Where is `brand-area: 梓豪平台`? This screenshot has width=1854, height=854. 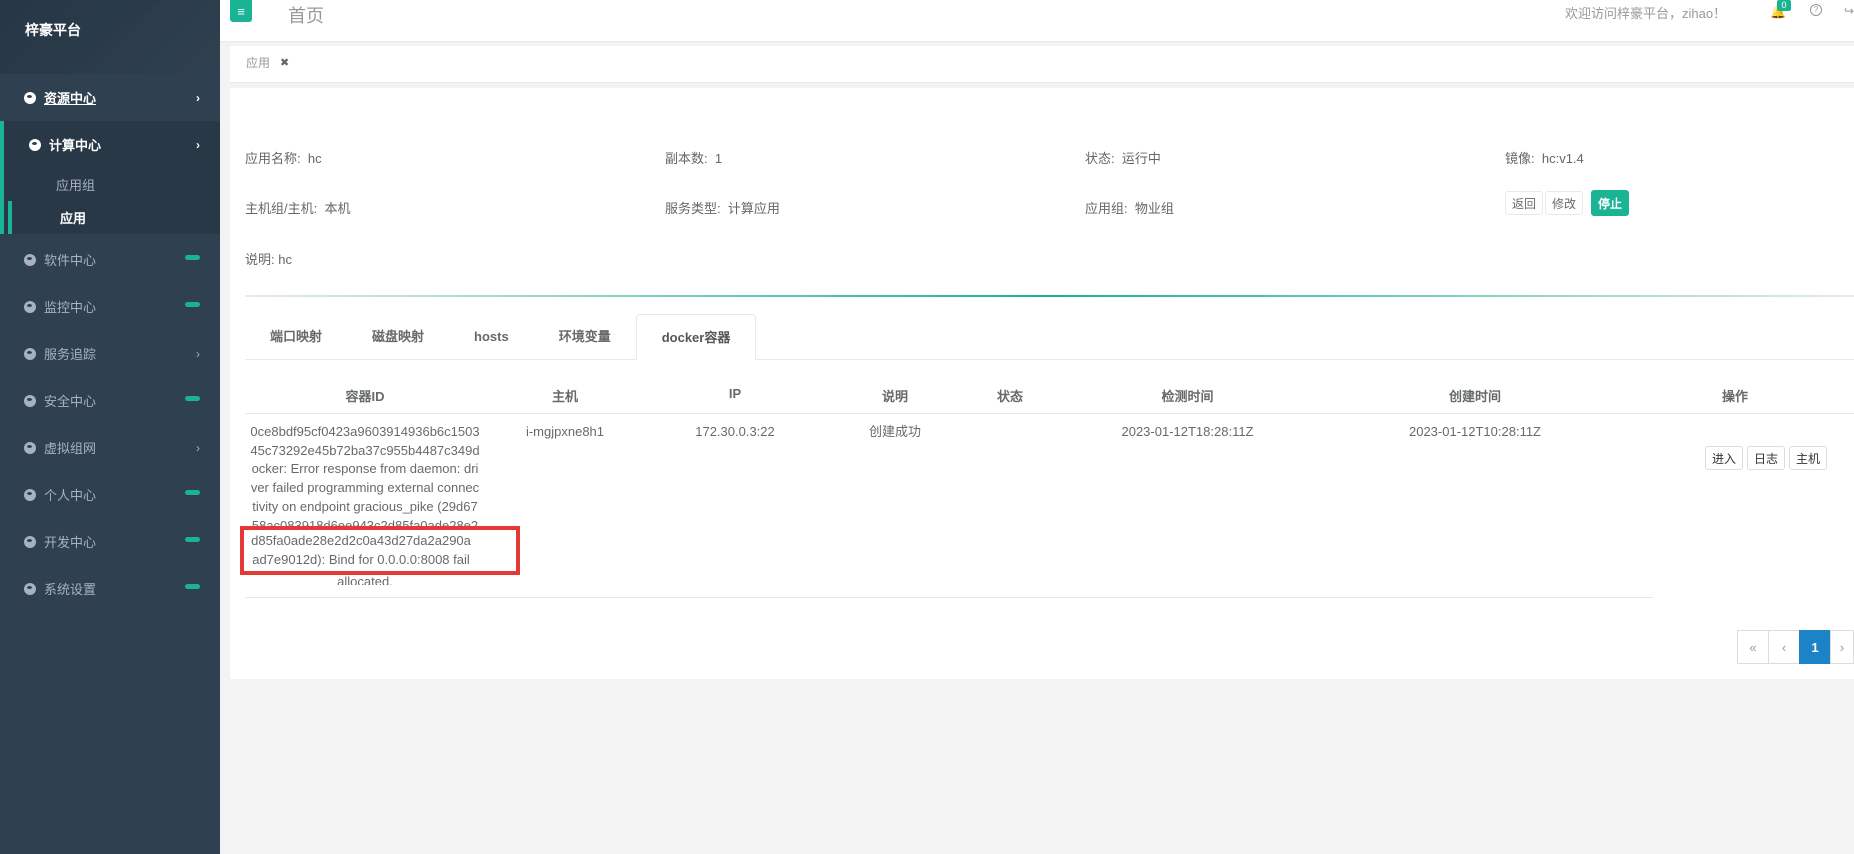 brand-area: 梓豪平台 is located at coordinates (110, 37).